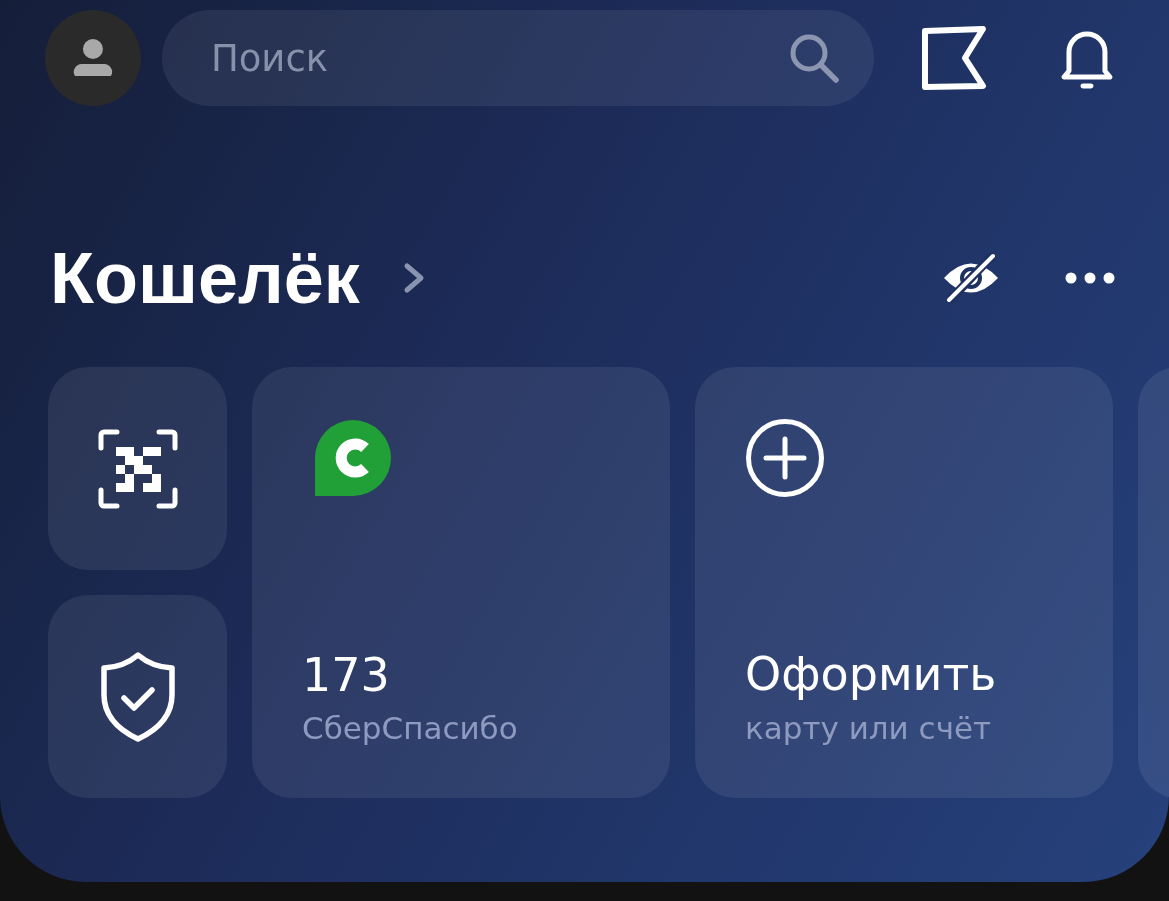 The width and height of the screenshot is (1169, 901). I want to click on shield-check-icon, so click(137, 696).